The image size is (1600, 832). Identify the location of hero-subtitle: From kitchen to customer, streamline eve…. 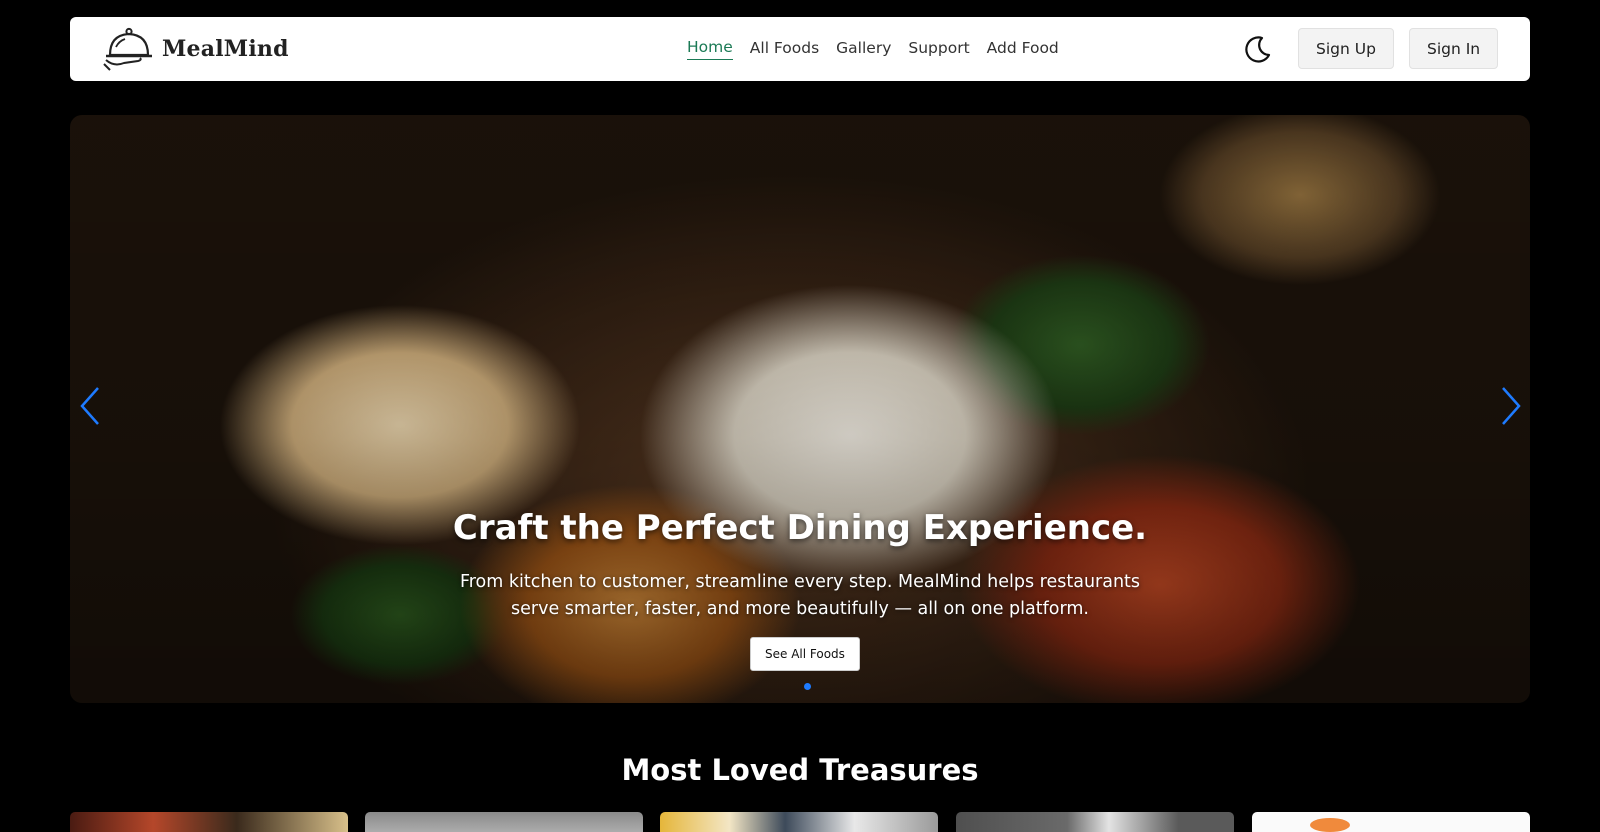
(800, 595).